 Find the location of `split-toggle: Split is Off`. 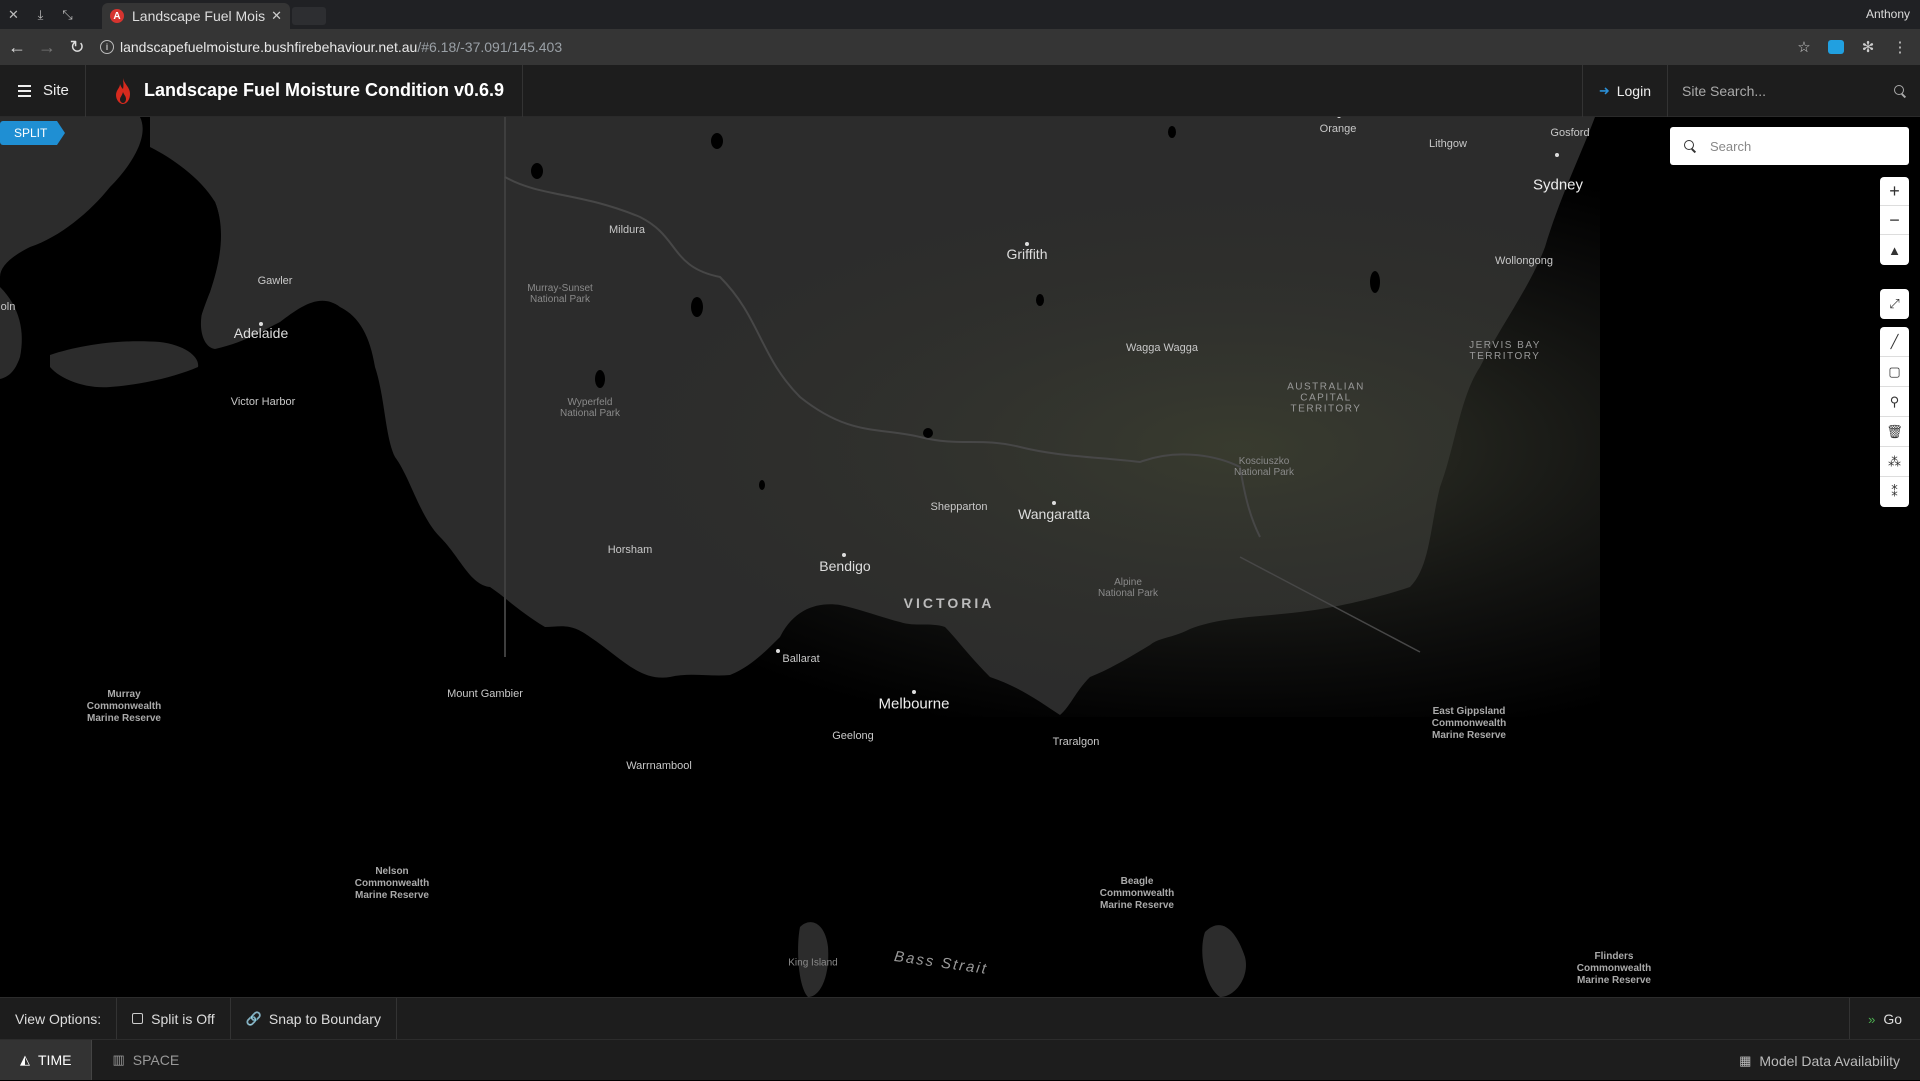

split-toggle: Split is Off is located at coordinates (174, 1018).